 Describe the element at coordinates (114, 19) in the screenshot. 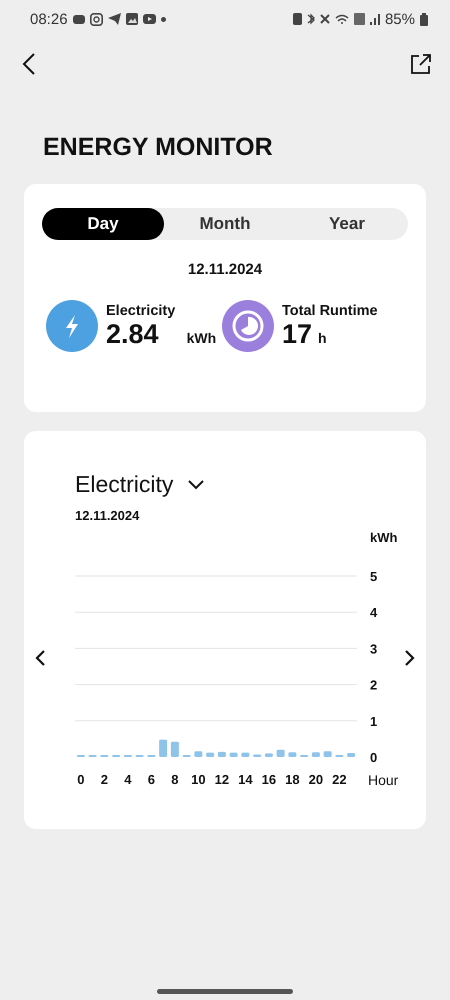

I see `send-icon` at that location.